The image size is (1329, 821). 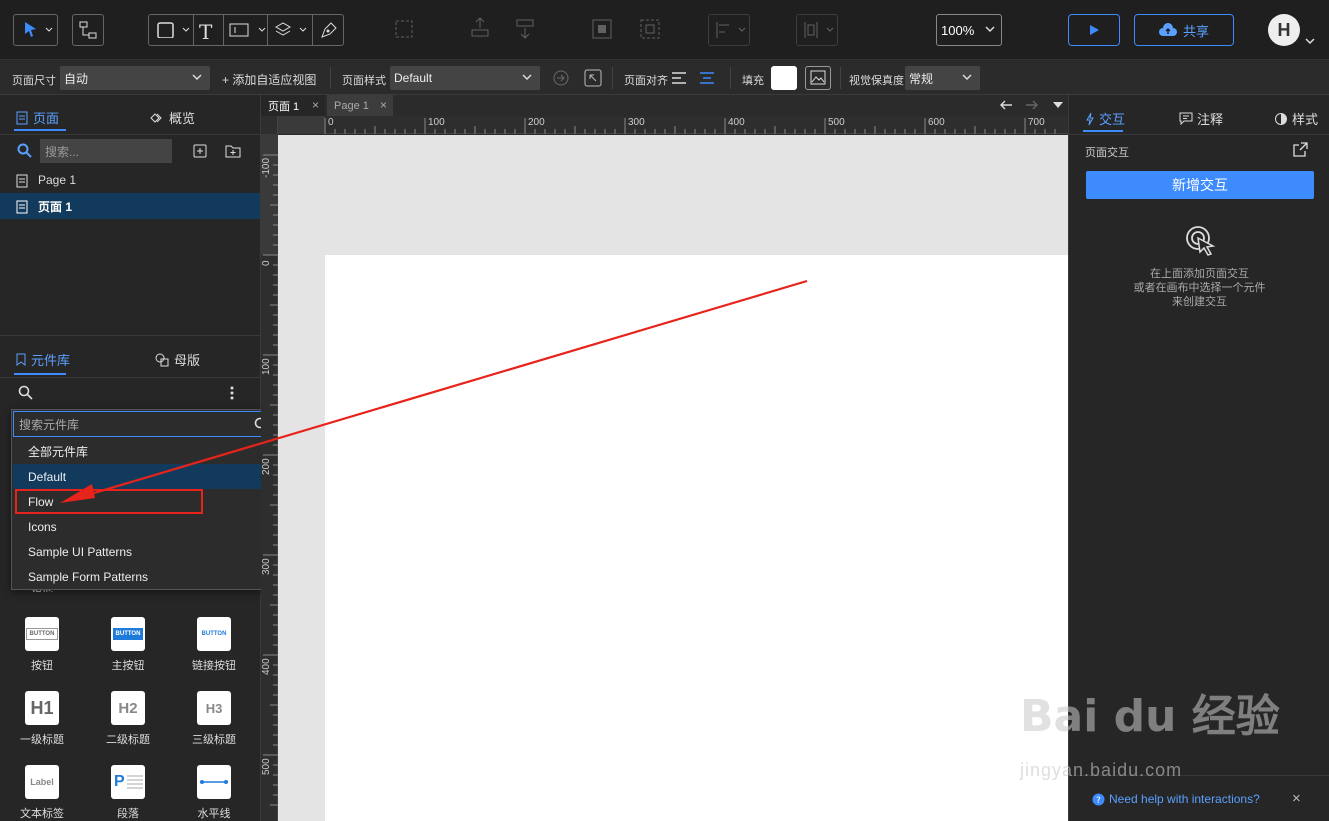 I want to click on ruler-tick-label: 400, so click(x=736, y=122).